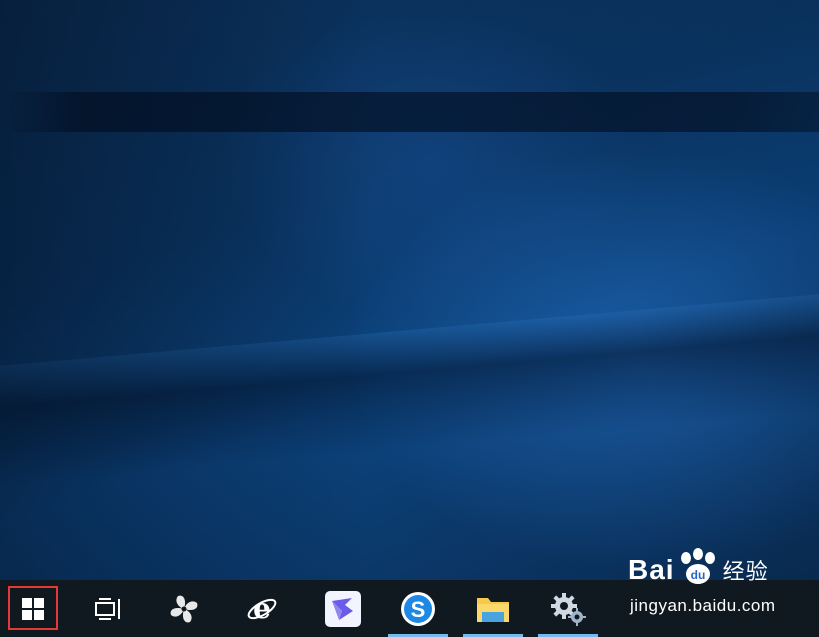  What do you see at coordinates (698, 570) in the screenshot?
I see `watermark-brand: Bai 经验` at bounding box center [698, 570].